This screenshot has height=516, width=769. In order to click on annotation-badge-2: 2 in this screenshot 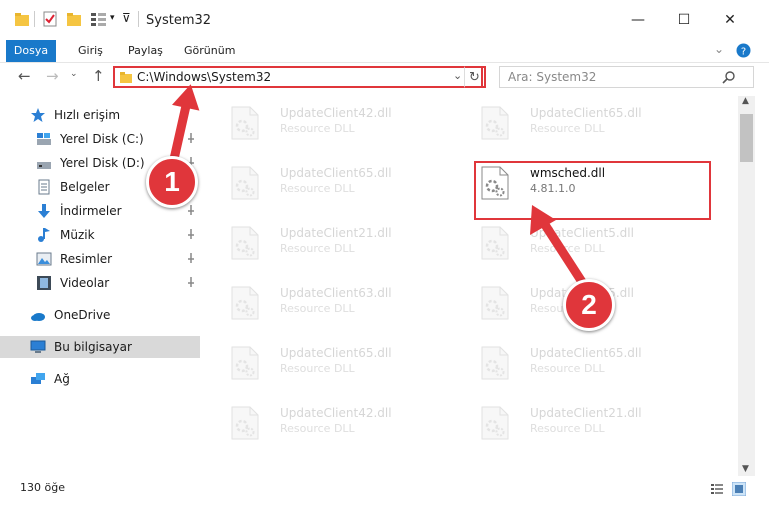, I will do `click(589, 305)`.